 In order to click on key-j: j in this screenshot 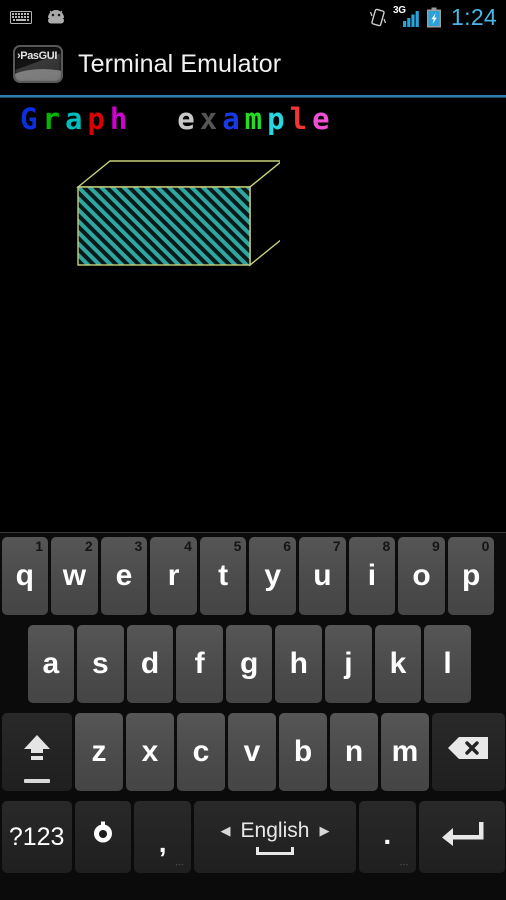, I will do `click(348, 664)`.